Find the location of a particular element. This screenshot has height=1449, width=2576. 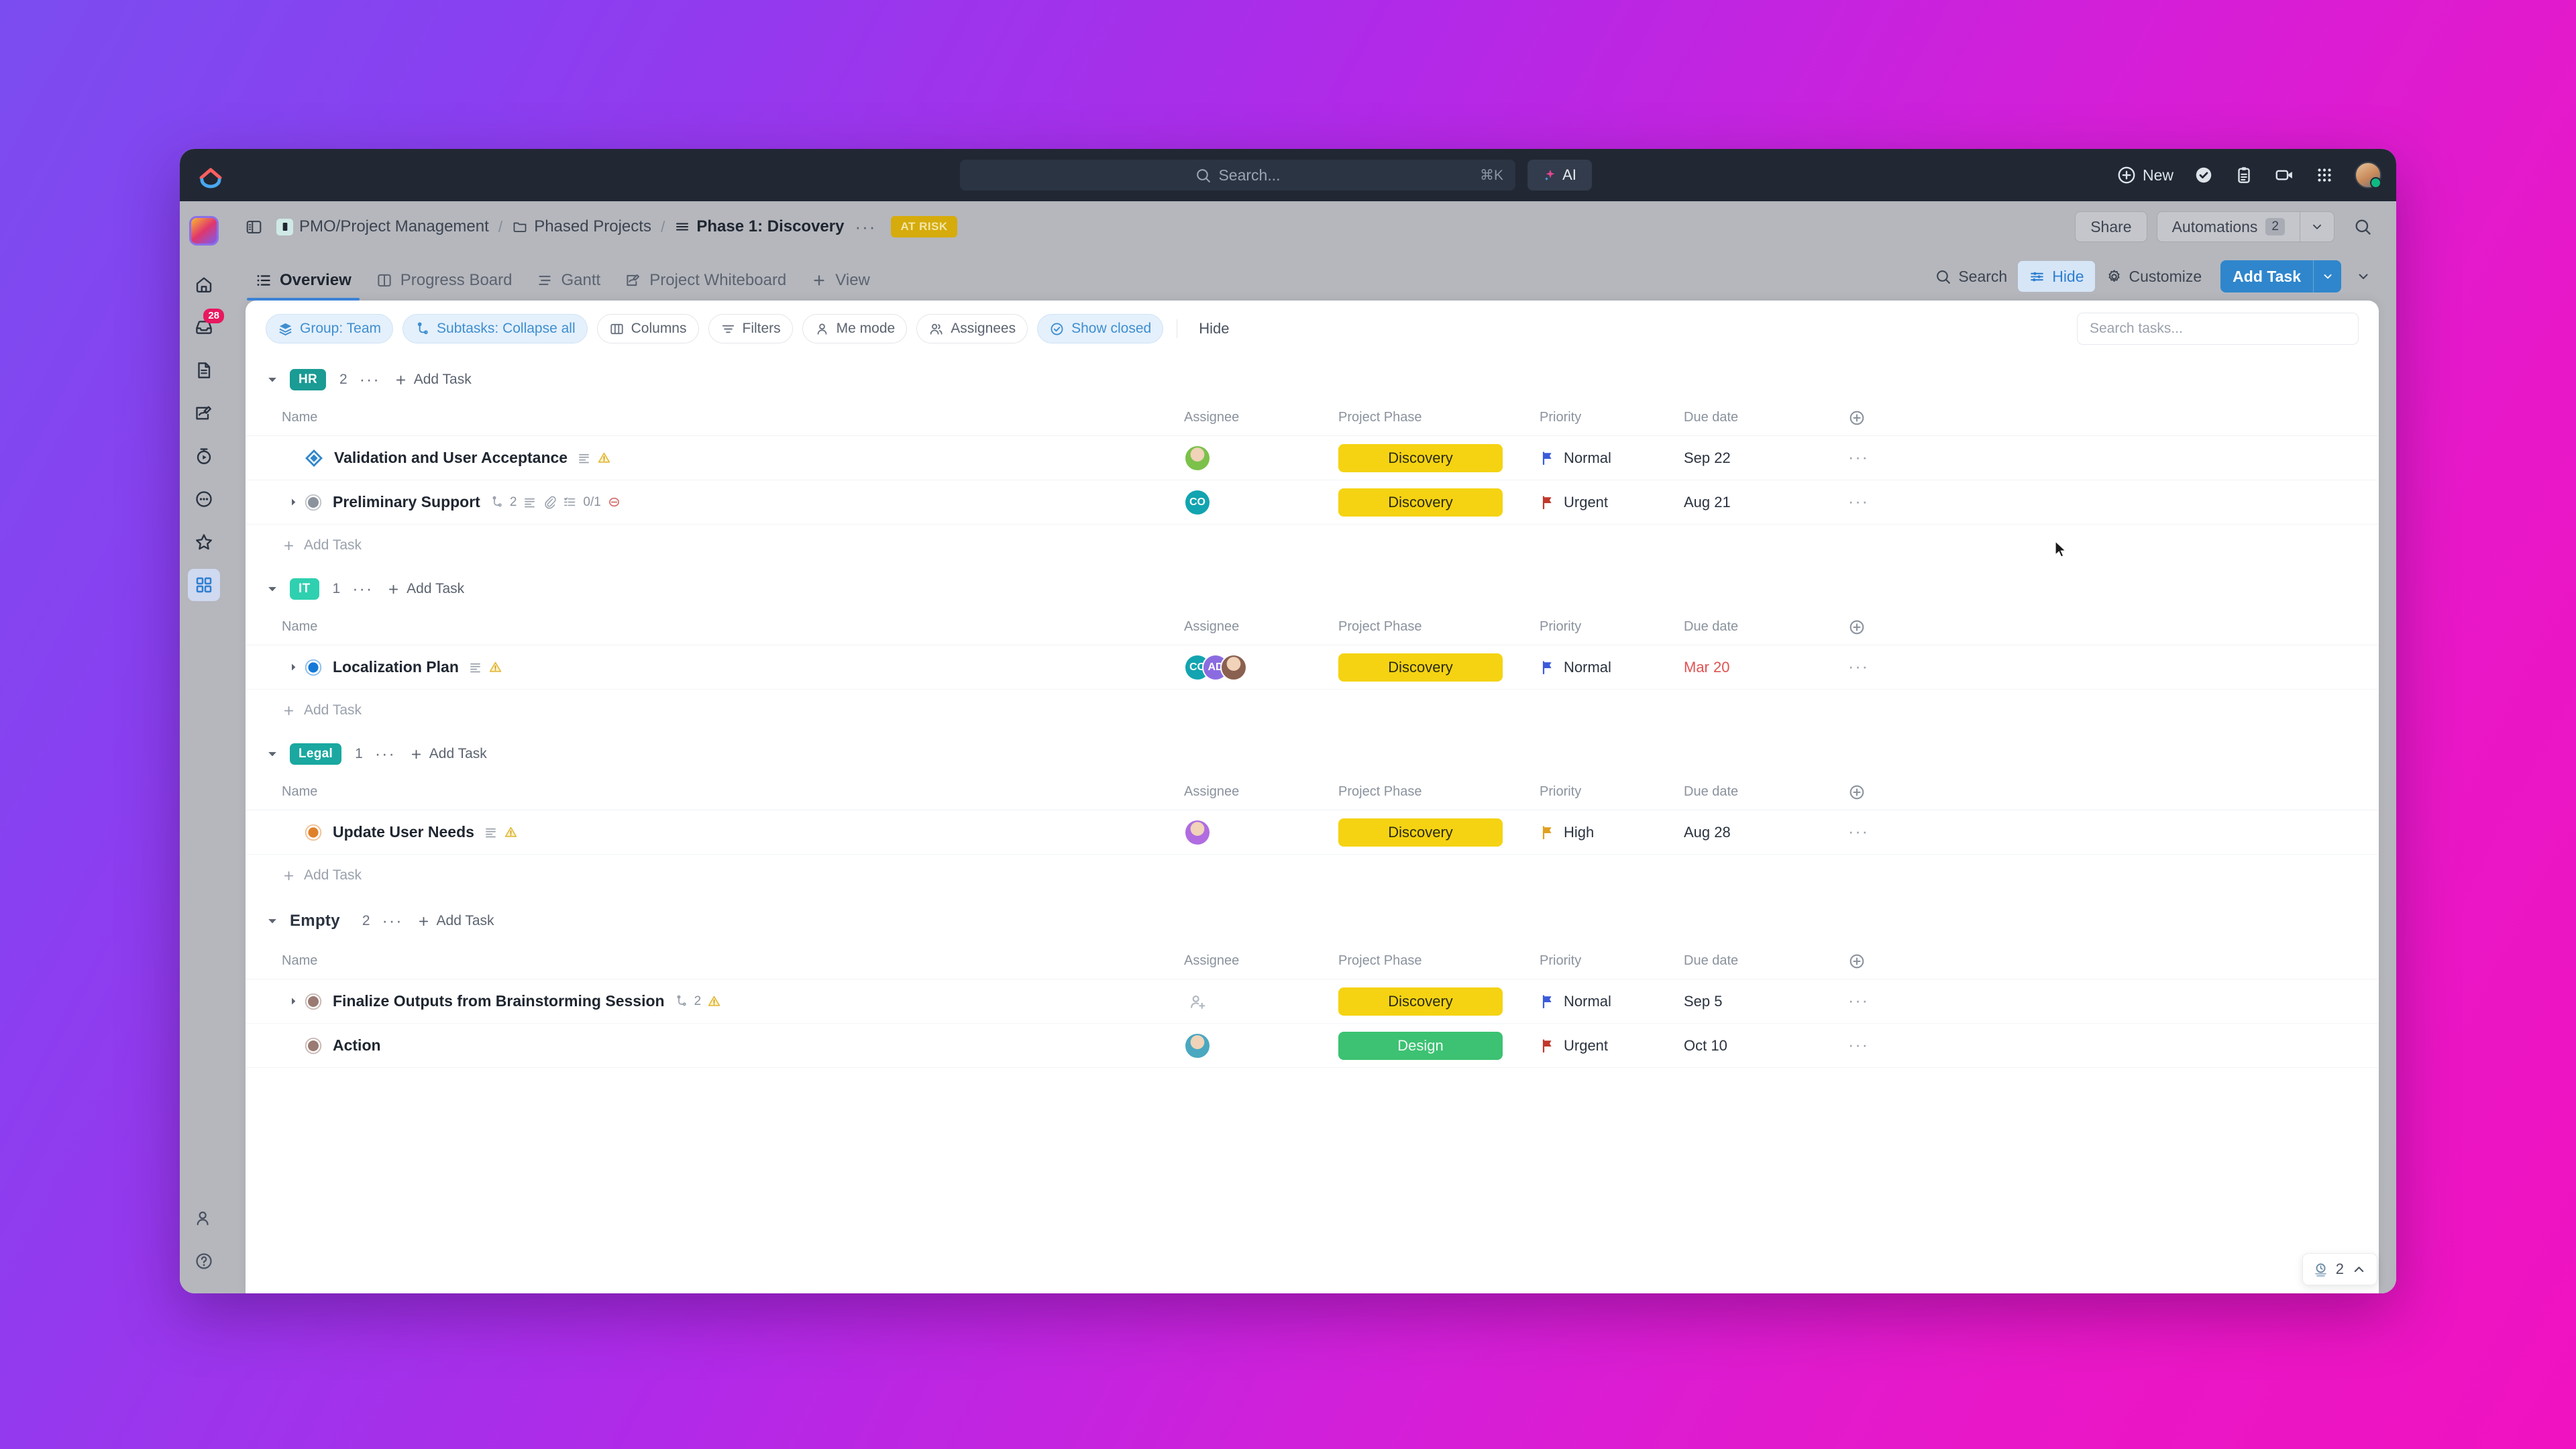

view-overflow-caret is located at coordinates (2363, 276).